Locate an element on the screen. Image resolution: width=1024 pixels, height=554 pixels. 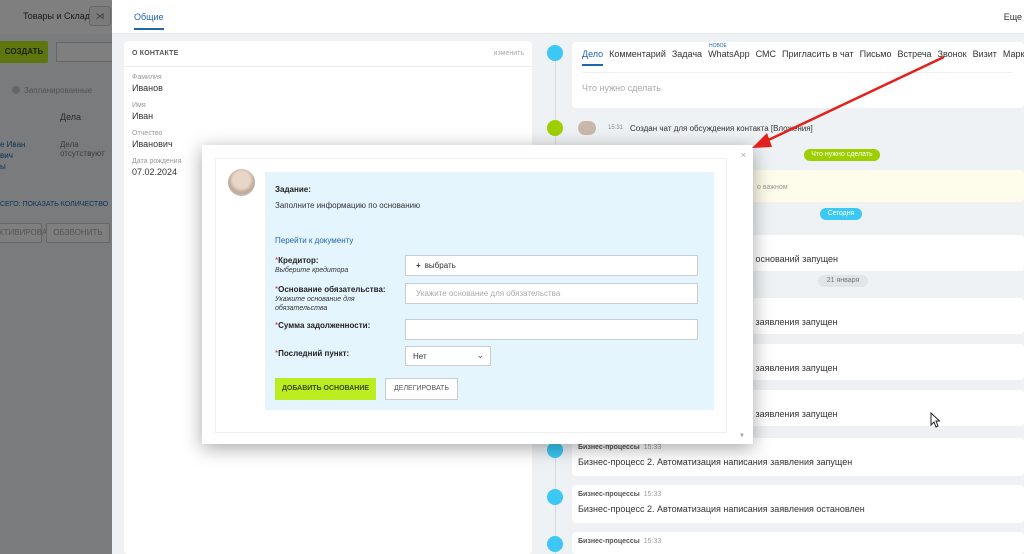
field-label: Имя is located at coordinates (139, 105).